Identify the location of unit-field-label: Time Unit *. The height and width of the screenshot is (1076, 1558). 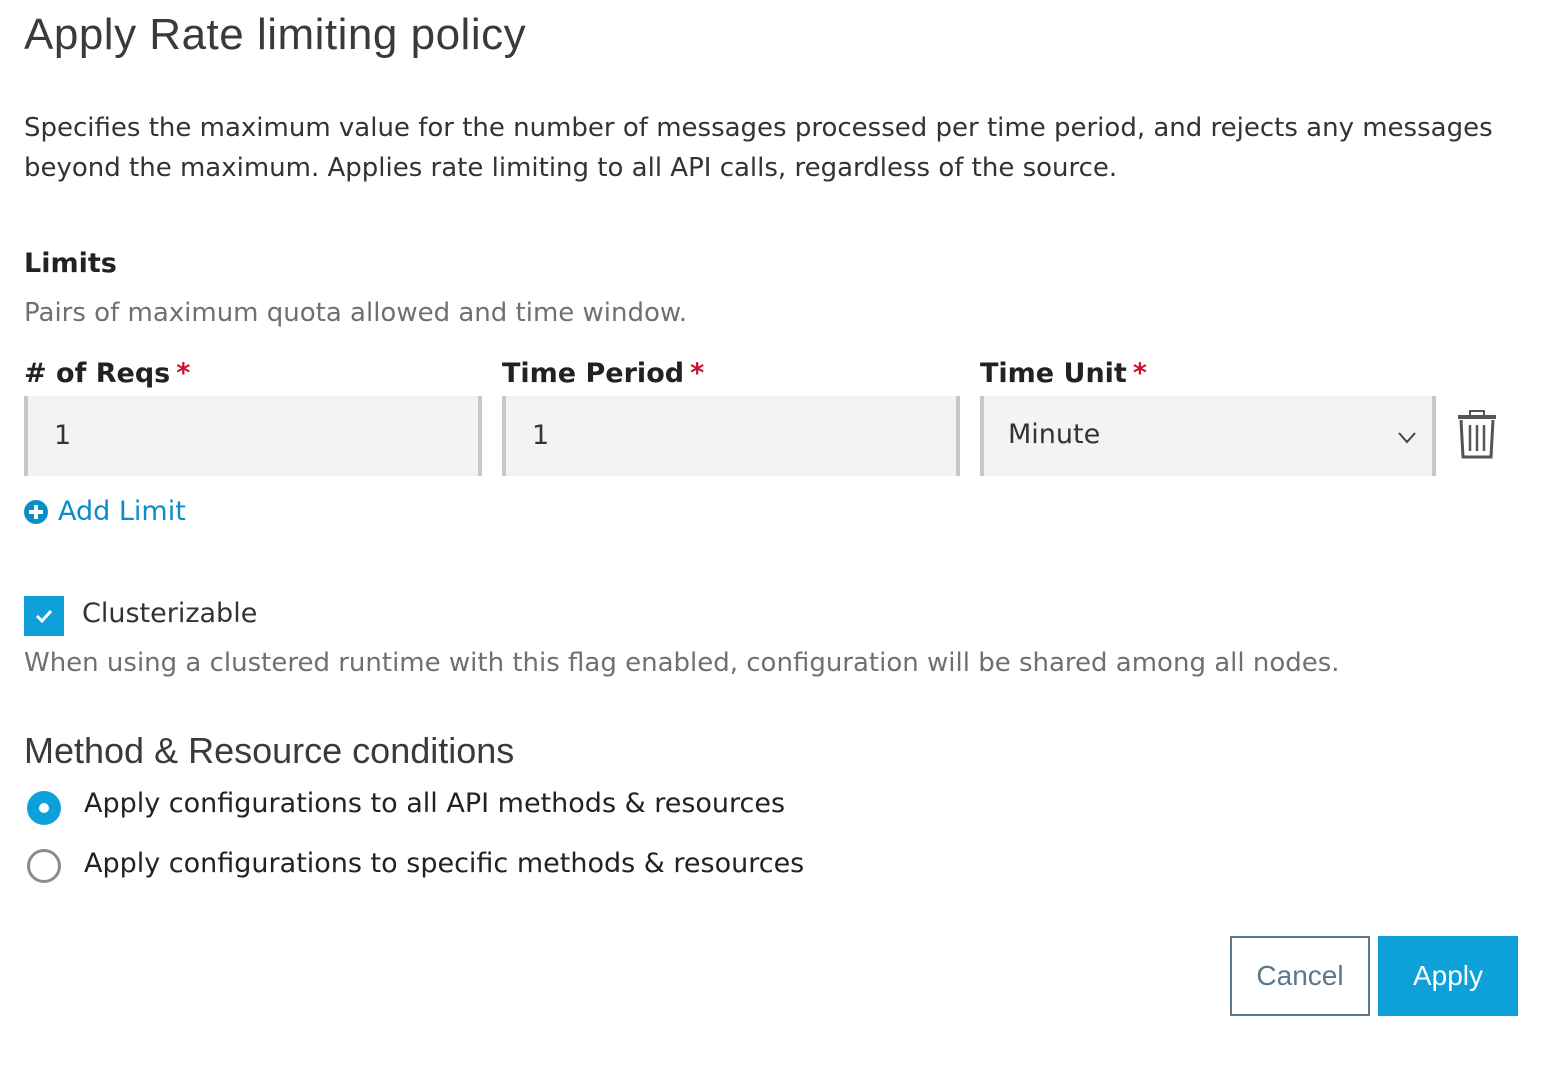
(1063, 373).